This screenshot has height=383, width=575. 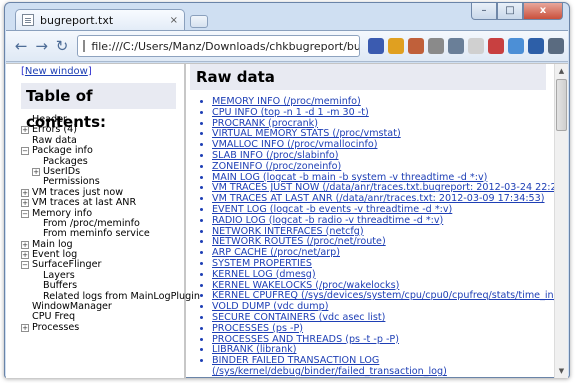 What do you see at coordinates (28, 20) in the screenshot?
I see `document-icon` at bounding box center [28, 20].